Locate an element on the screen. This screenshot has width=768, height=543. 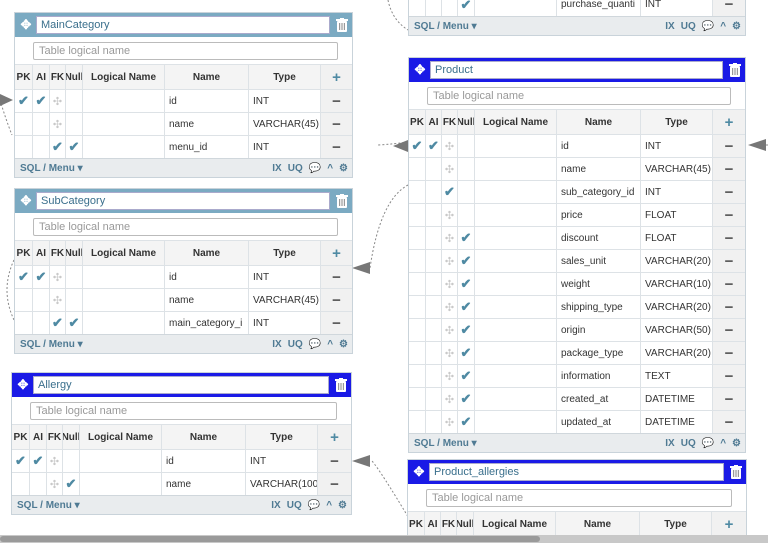
column-type: FLOAT is located at coordinates (677, 238).